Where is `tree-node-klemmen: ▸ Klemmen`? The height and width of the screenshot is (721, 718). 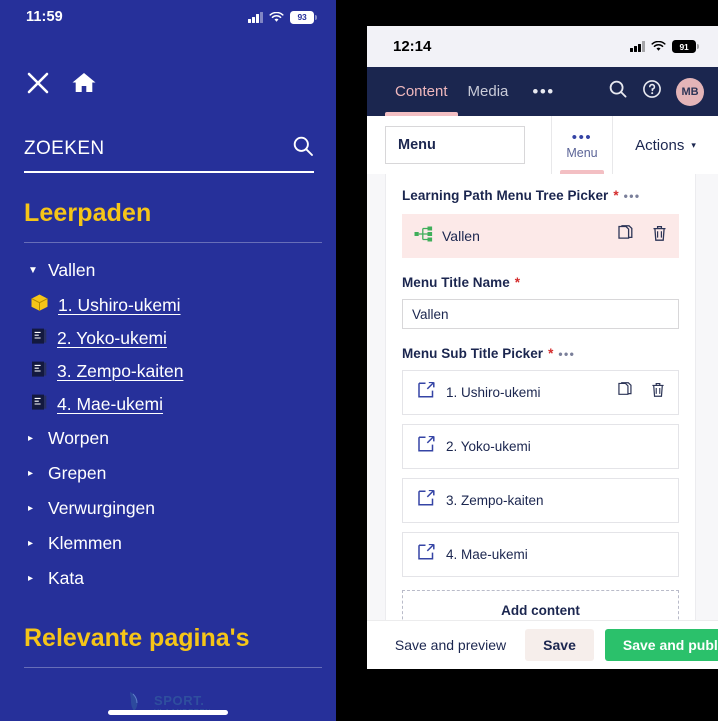
tree-node-klemmen: ▸ Klemmen is located at coordinates (168, 543).